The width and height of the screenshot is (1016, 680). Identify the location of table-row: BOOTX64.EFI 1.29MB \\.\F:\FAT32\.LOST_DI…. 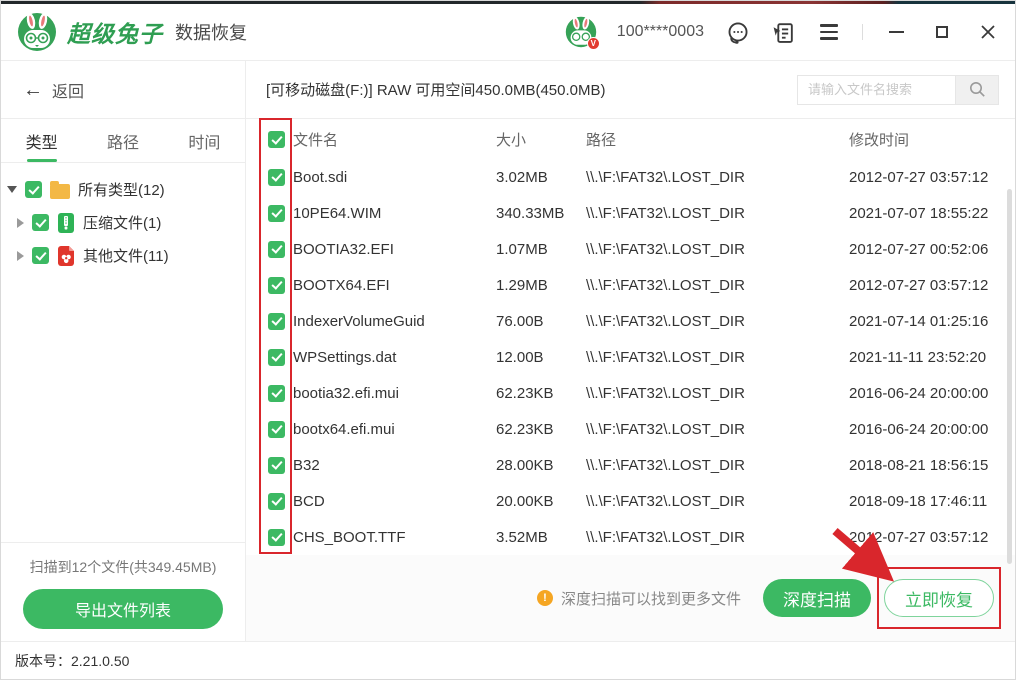
(630, 285).